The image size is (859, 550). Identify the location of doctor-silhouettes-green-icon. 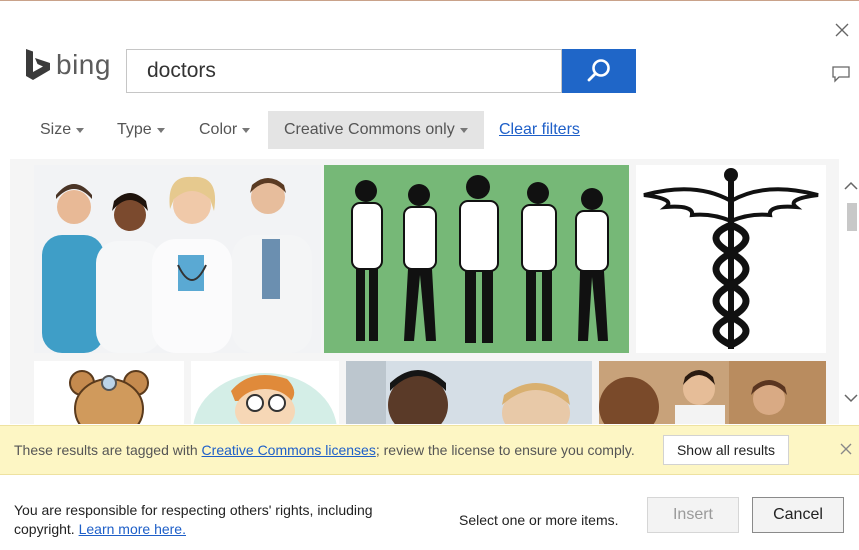
(476, 259).